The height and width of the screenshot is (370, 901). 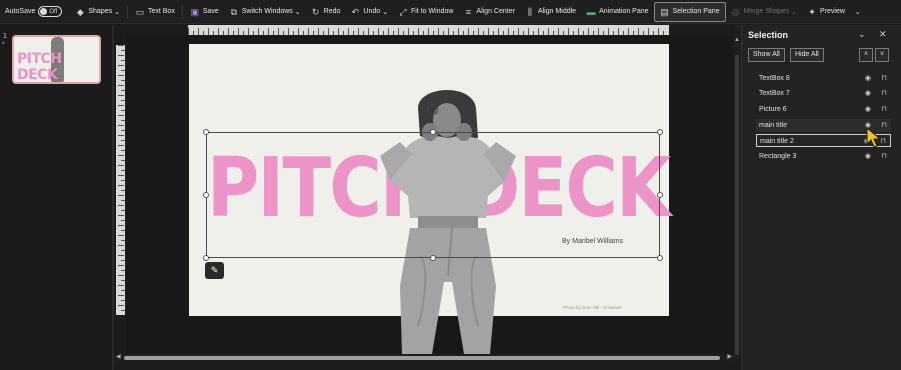 I want to click on selection-item-picture-6: Picture 6 ◉ ⊓, so click(x=823, y=109).